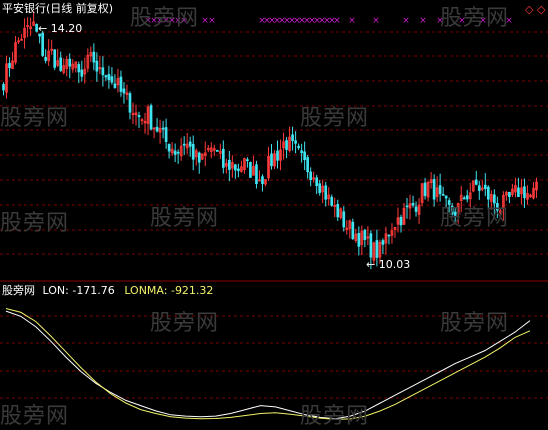 This screenshot has height=430, width=548. Describe the element at coordinates (192, 290) in the screenshot. I see `lonma-value: -921.32` at that location.